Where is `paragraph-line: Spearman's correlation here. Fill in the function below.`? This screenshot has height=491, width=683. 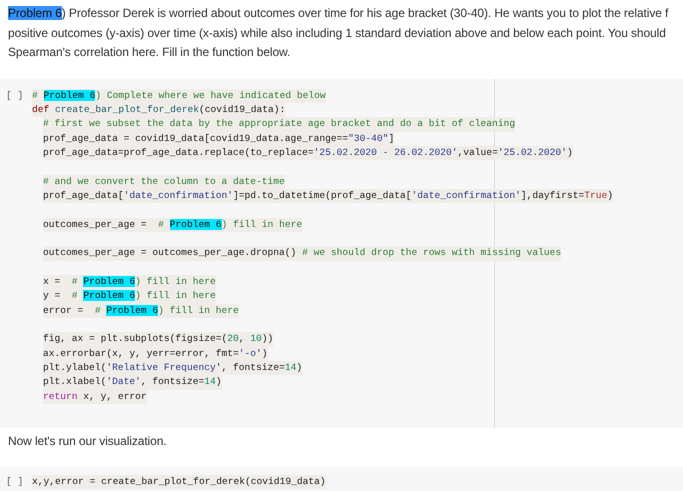 paragraph-line: Spearman's correlation here. Fill in the function below. is located at coordinates (149, 52).